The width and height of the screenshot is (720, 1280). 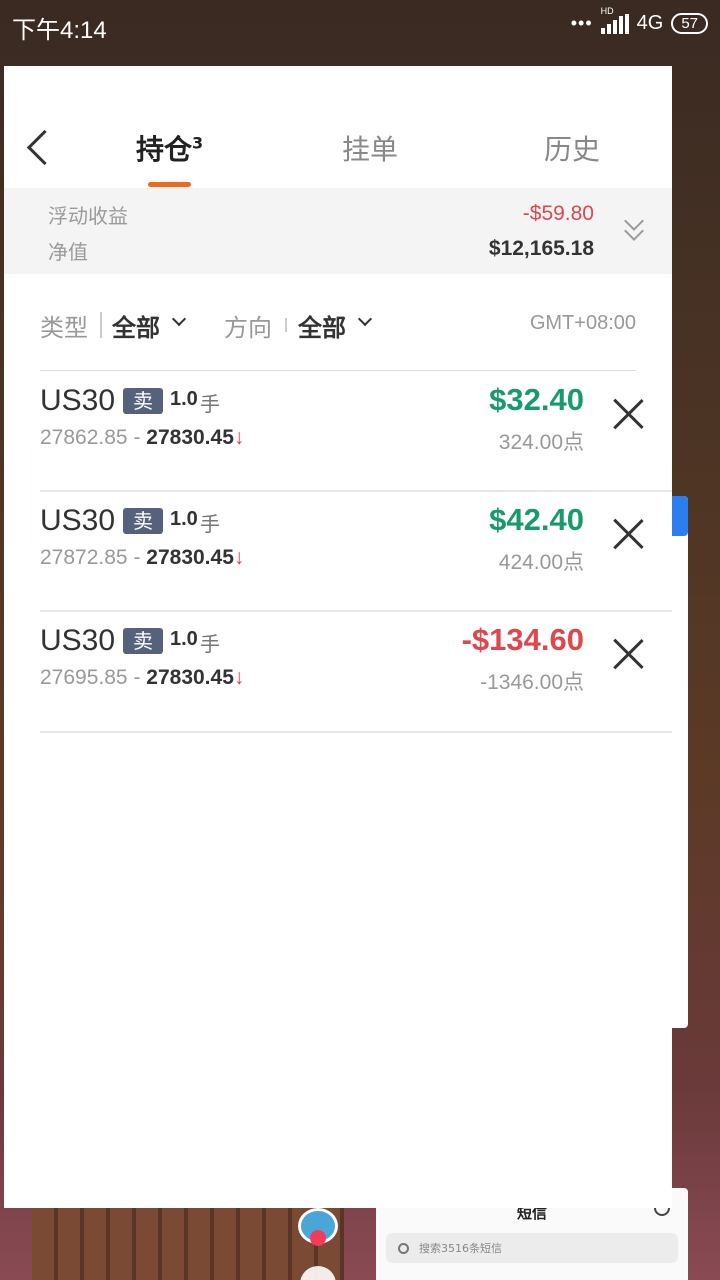 What do you see at coordinates (370, 148) in the screenshot?
I see `tab-pending-orders: 挂单` at bounding box center [370, 148].